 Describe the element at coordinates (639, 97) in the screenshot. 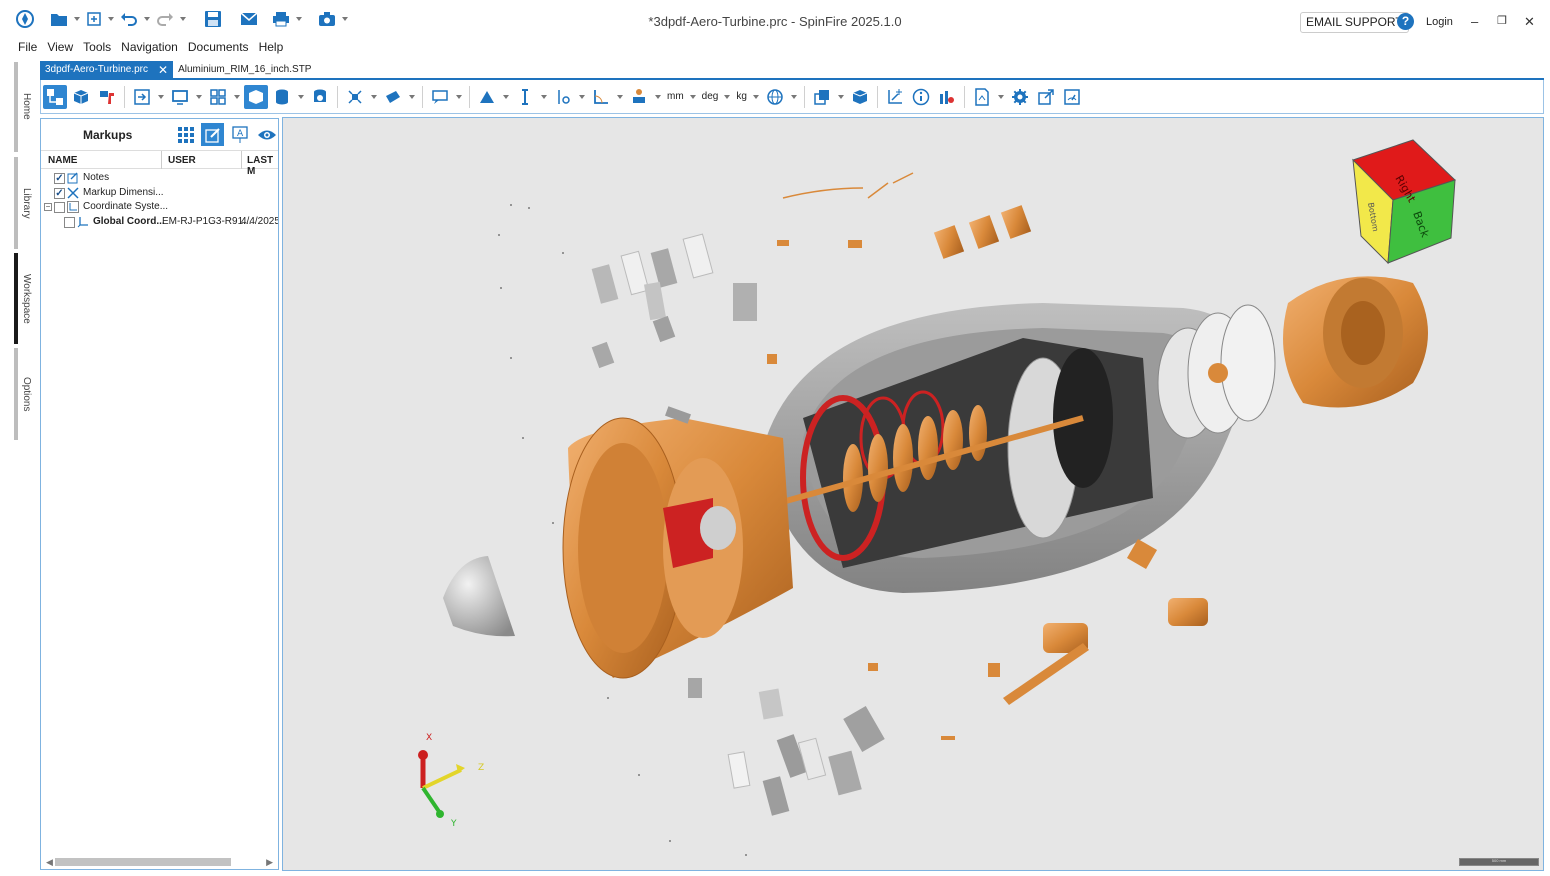

I see `mass-properties-icon` at that location.